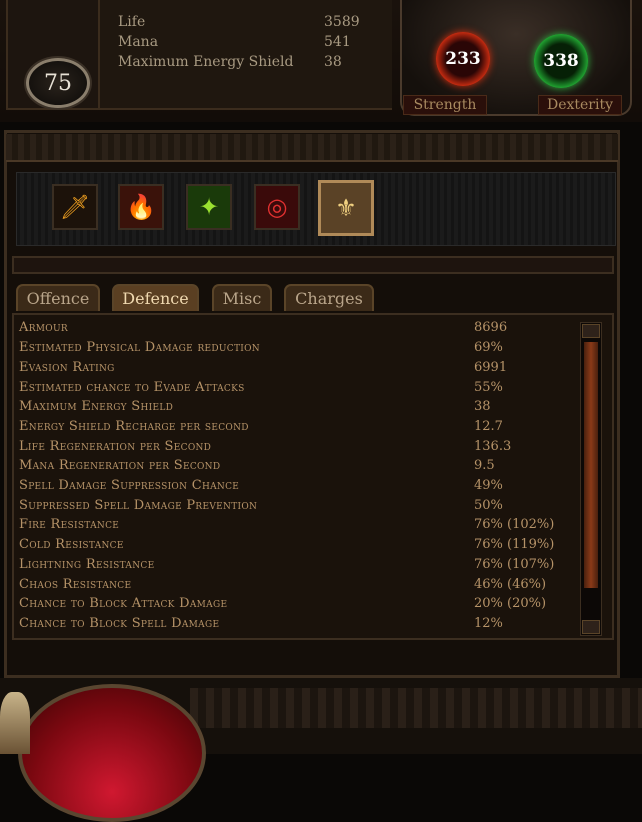  I want to click on stat-name: Estimated chance to Evade Attacks, so click(132, 387).